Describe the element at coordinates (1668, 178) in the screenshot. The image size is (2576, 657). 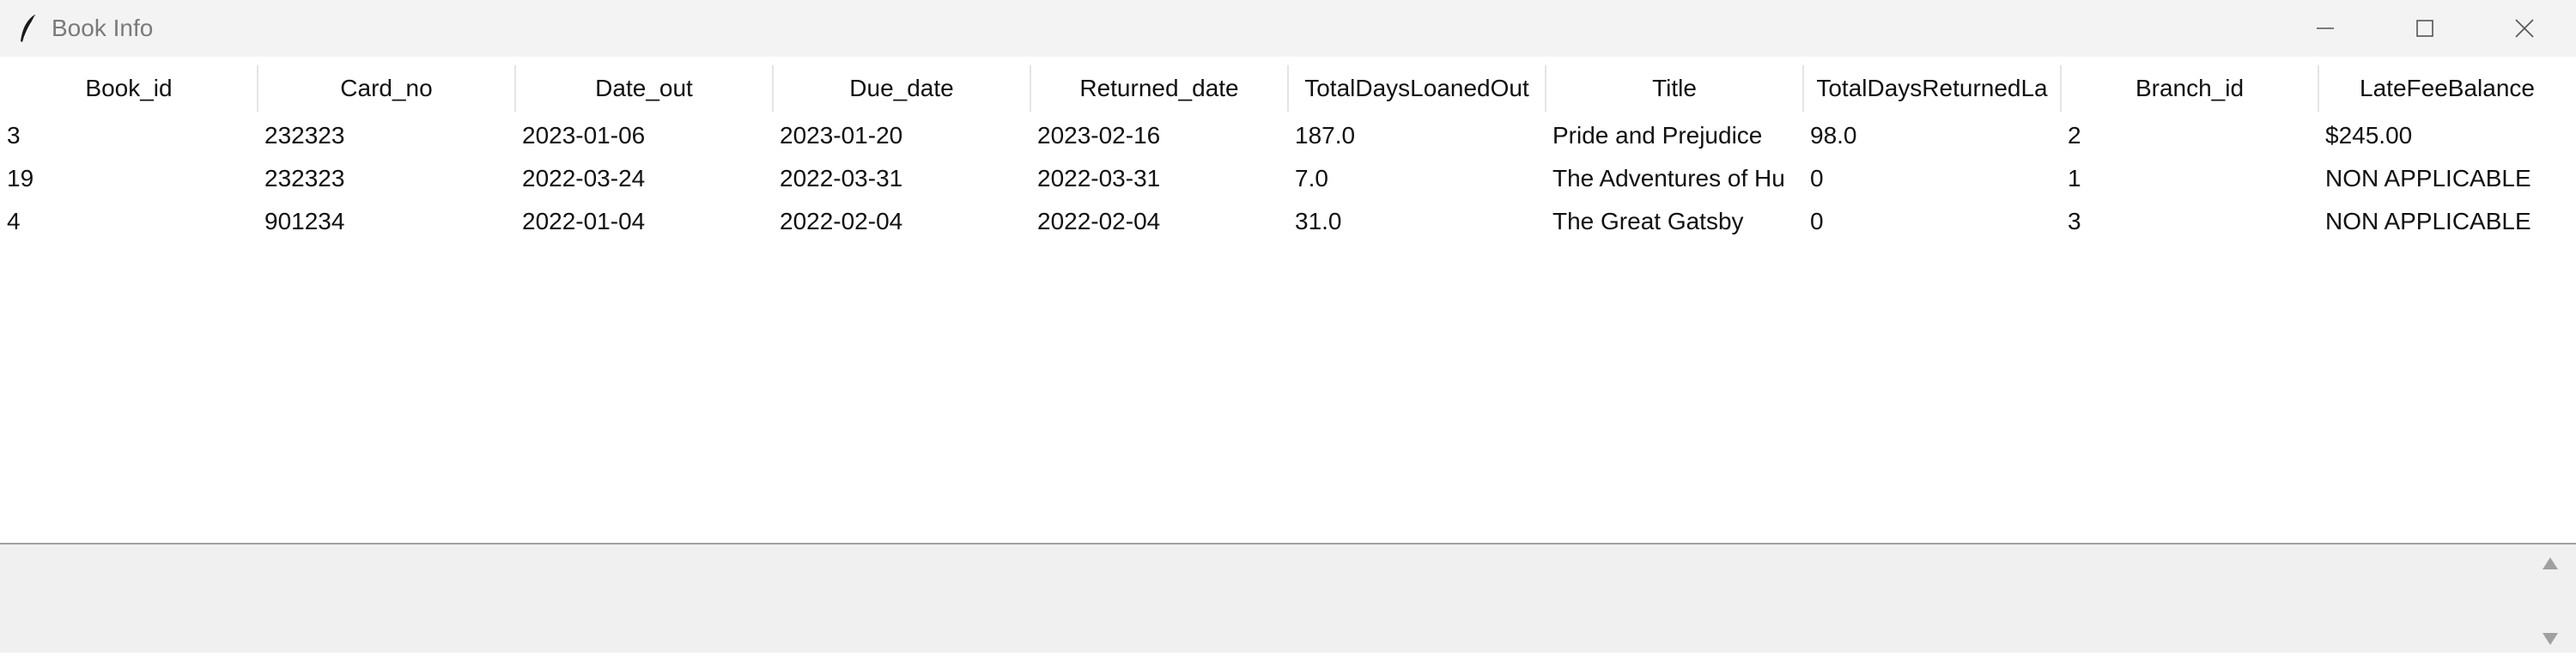
I see `table-cell: The Adventures of Hu` at that location.